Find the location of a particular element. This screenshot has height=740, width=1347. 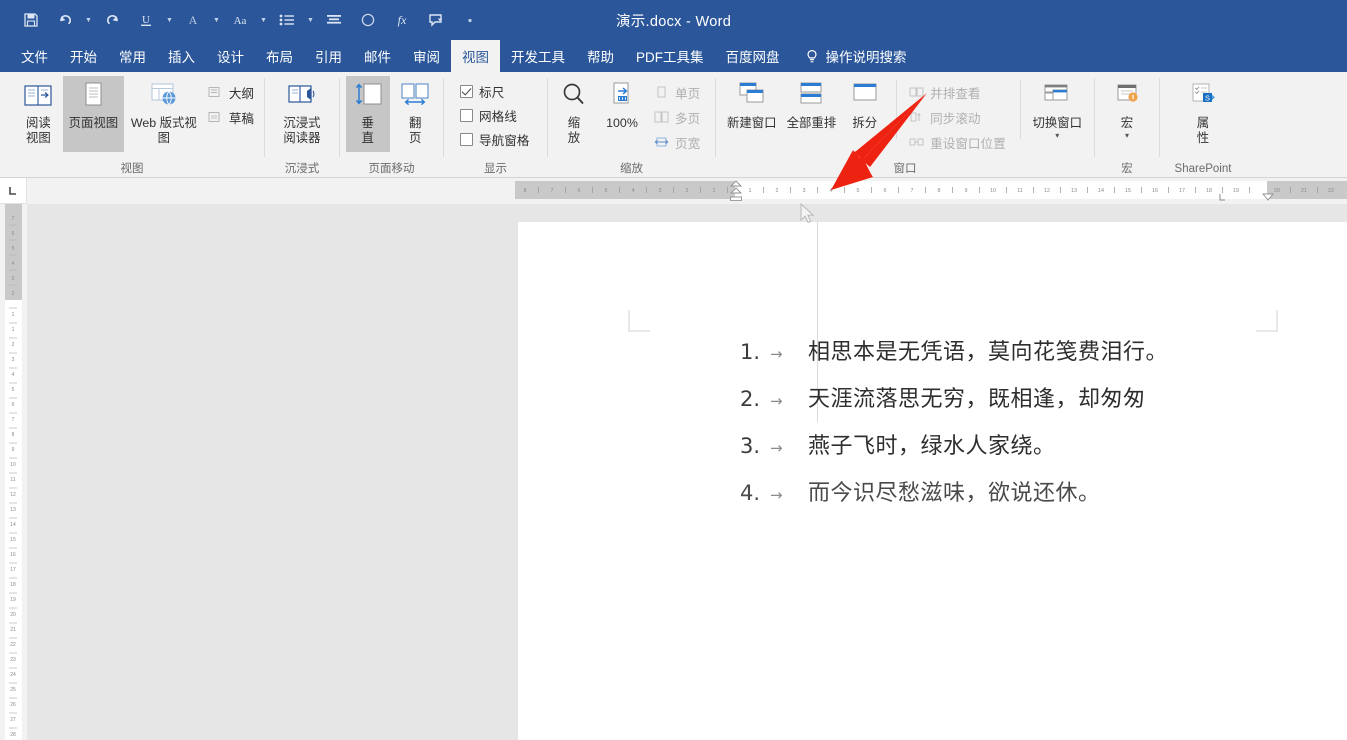

margin-corner-top-left is located at coordinates (639, 321).